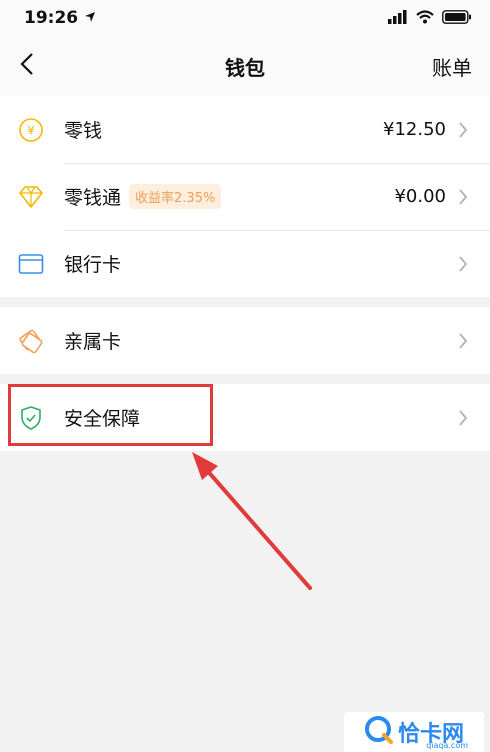 The width and height of the screenshot is (490, 752). I want to click on change-balance: ¥12.50, so click(414, 129).